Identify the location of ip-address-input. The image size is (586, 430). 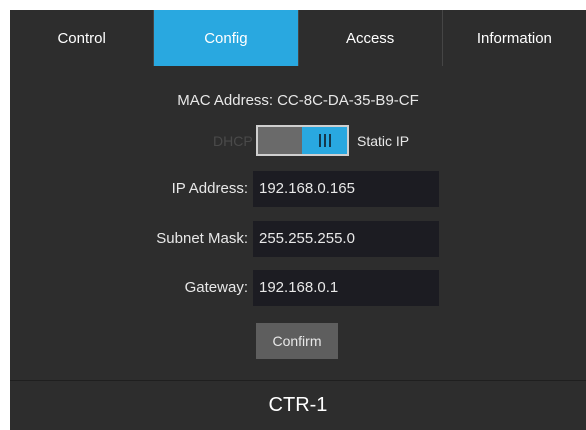
(346, 189).